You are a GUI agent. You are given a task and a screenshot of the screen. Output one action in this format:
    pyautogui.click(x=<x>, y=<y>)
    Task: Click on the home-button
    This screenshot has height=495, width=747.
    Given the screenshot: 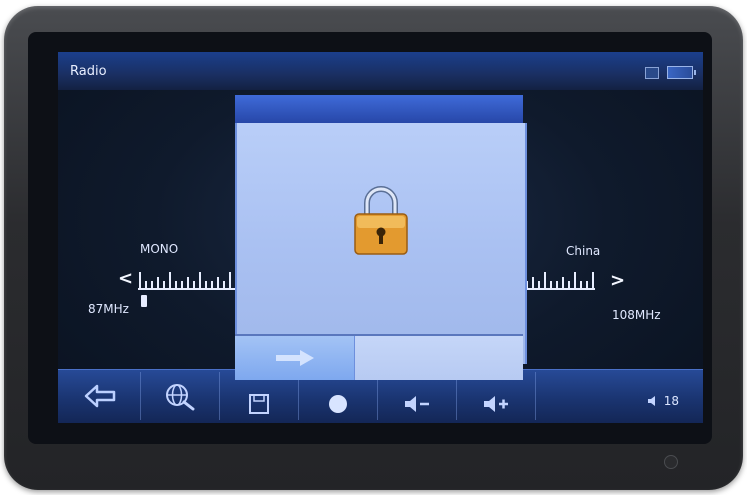 What is the action you would take?
    pyautogui.click(x=671, y=462)
    